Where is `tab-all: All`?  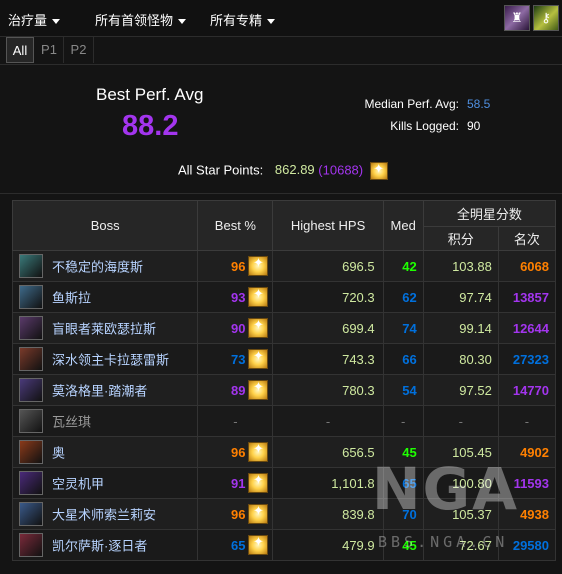 tab-all: All is located at coordinates (20, 50).